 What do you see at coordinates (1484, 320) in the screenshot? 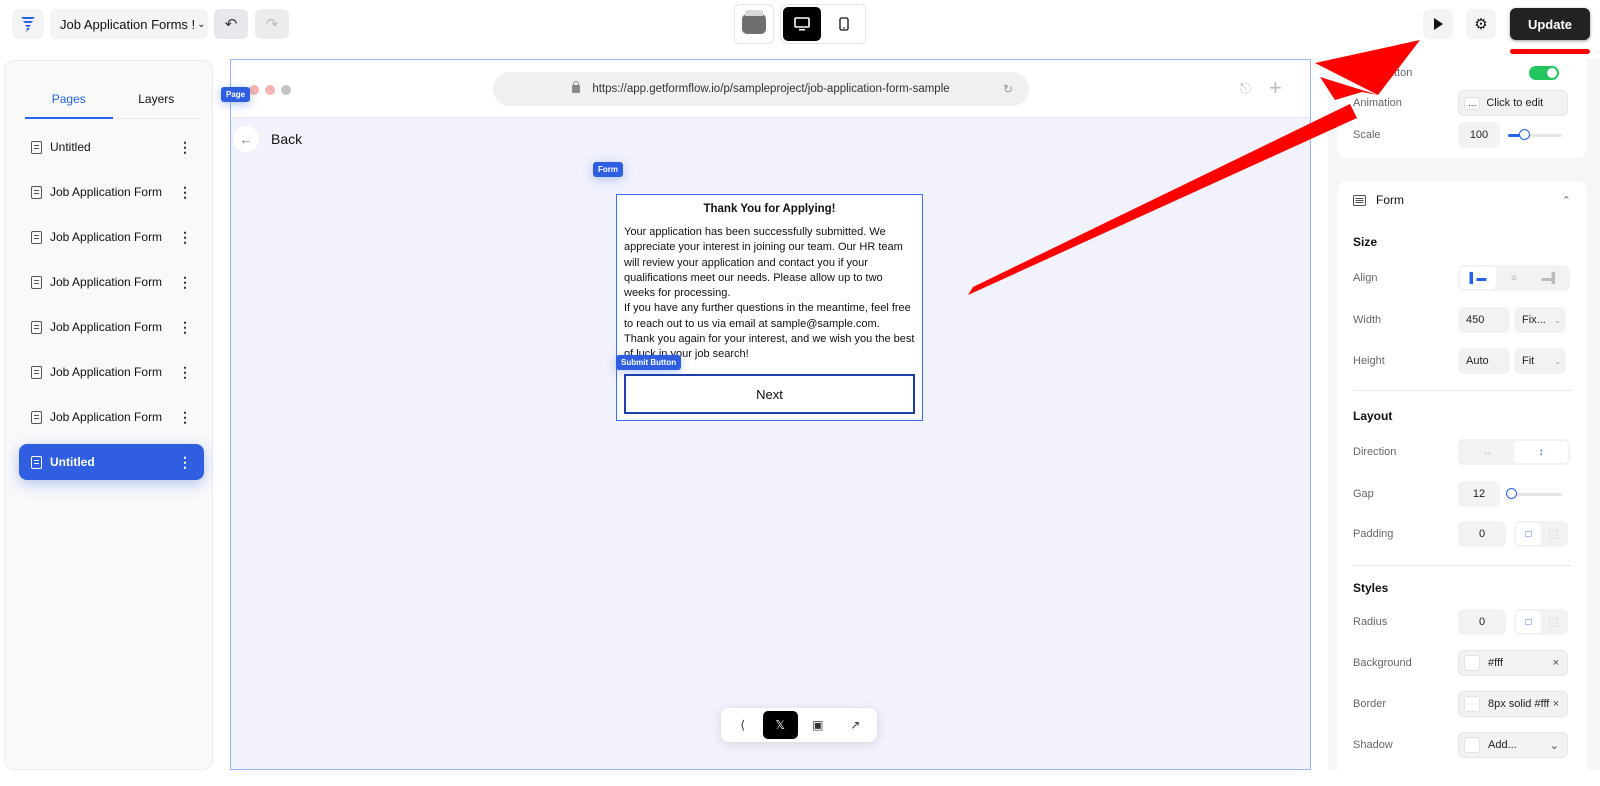
I see `width-input: 450` at bounding box center [1484, 320].